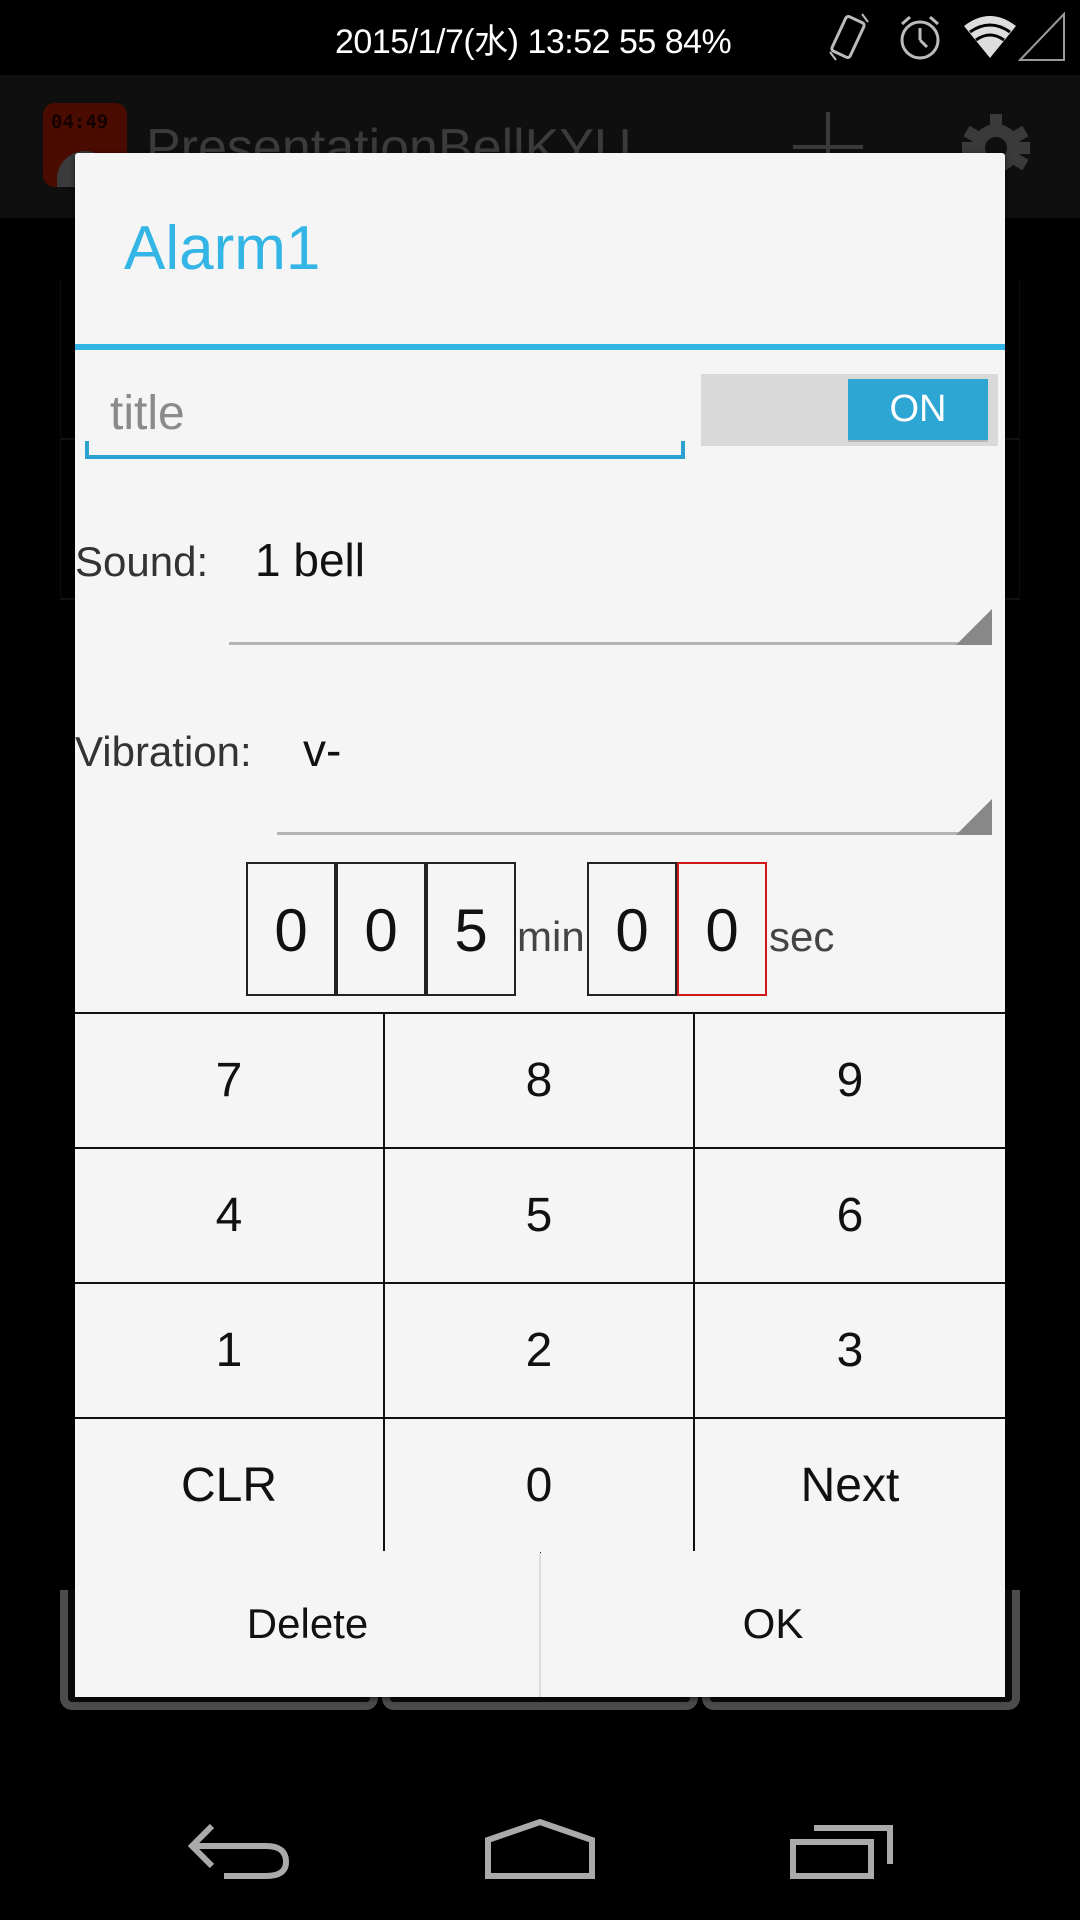 Image resolution: width=1080 pixels, height=1920 pixels. What do you see at coordinates (990, 37) in the screenshot?
I see `wifi-icon` at bounding box center [990, 37].